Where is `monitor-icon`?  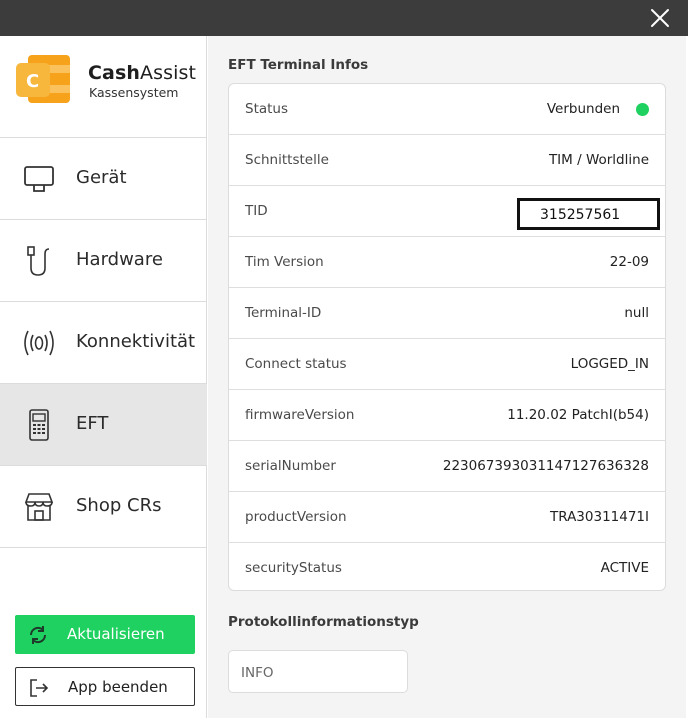 monitor-icon is located at coordinates (39, 179).